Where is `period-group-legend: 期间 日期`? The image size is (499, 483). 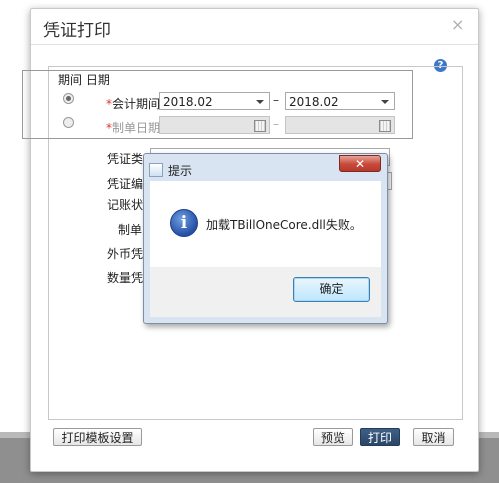 period-group-legend: 期间 日期 is located at coordinates (84, 79).